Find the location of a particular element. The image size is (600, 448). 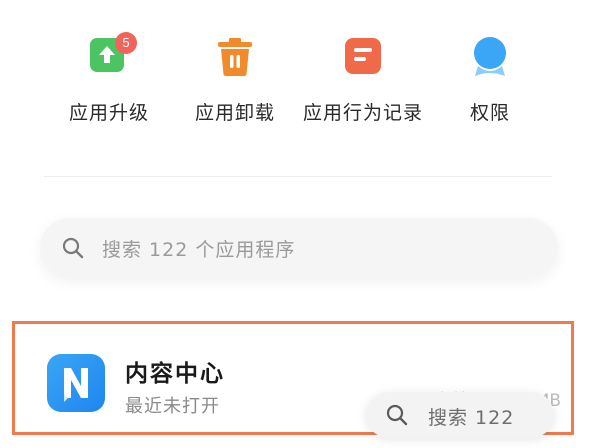

record-icon-wrap is located at coordinates (363, 54).